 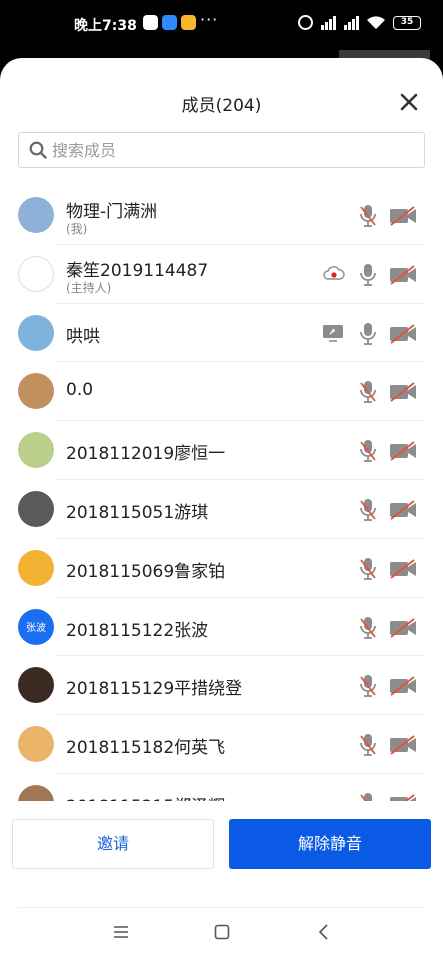 I want to click on member-name: 物理-门满洲, so click(x=112, y=212).